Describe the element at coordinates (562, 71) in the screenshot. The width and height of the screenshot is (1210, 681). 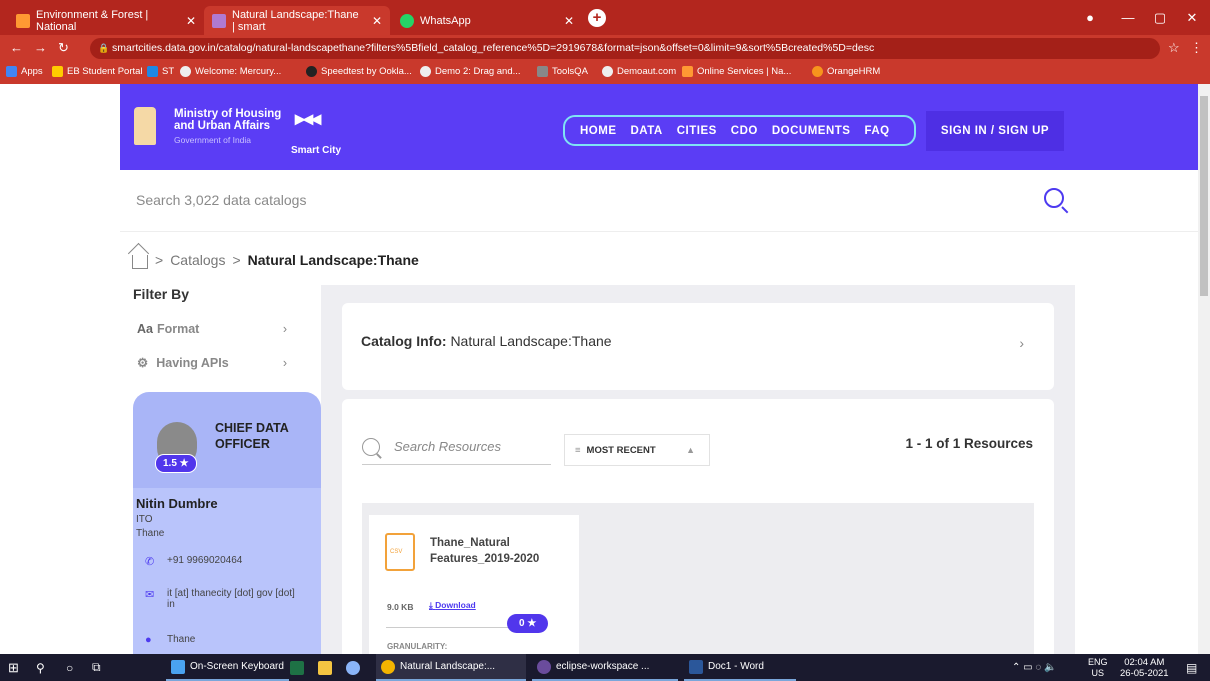
I see `bookmark-toolsqa: ToolsQA` at that location.